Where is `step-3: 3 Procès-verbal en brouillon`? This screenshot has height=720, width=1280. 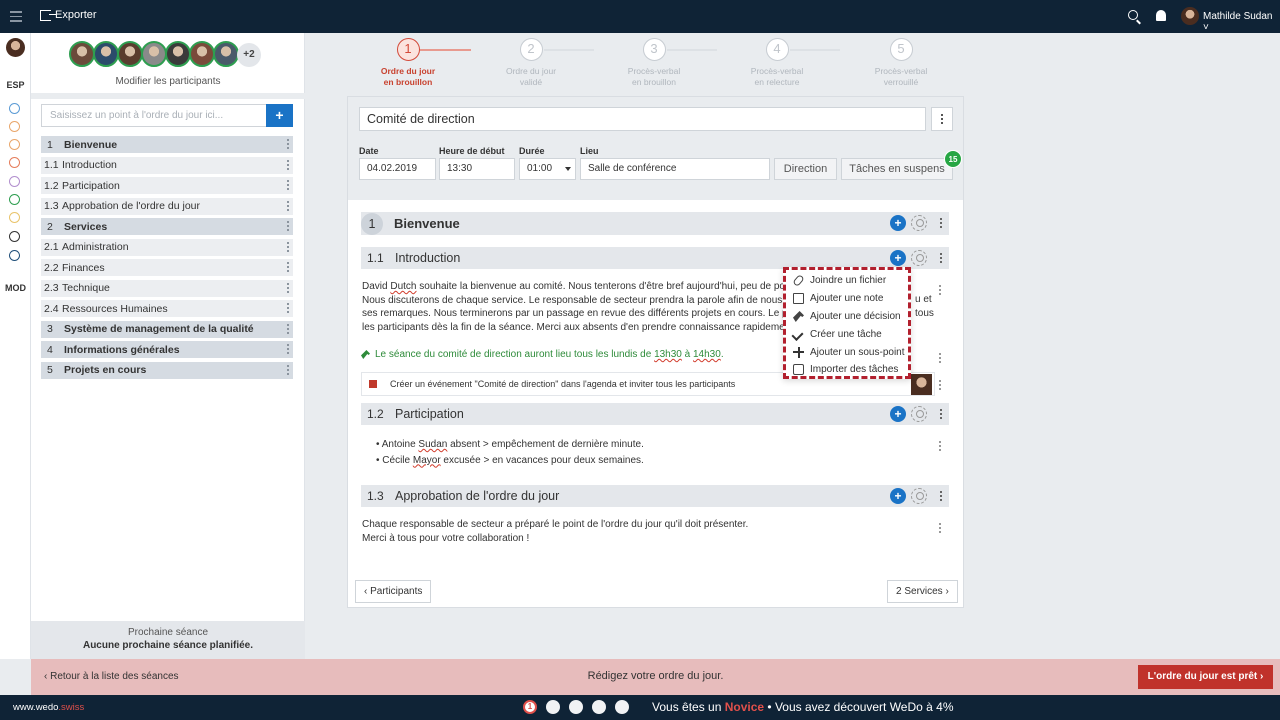 step-3: 3 Procès-verbal en brouillon is located at coordinates (654, 63).